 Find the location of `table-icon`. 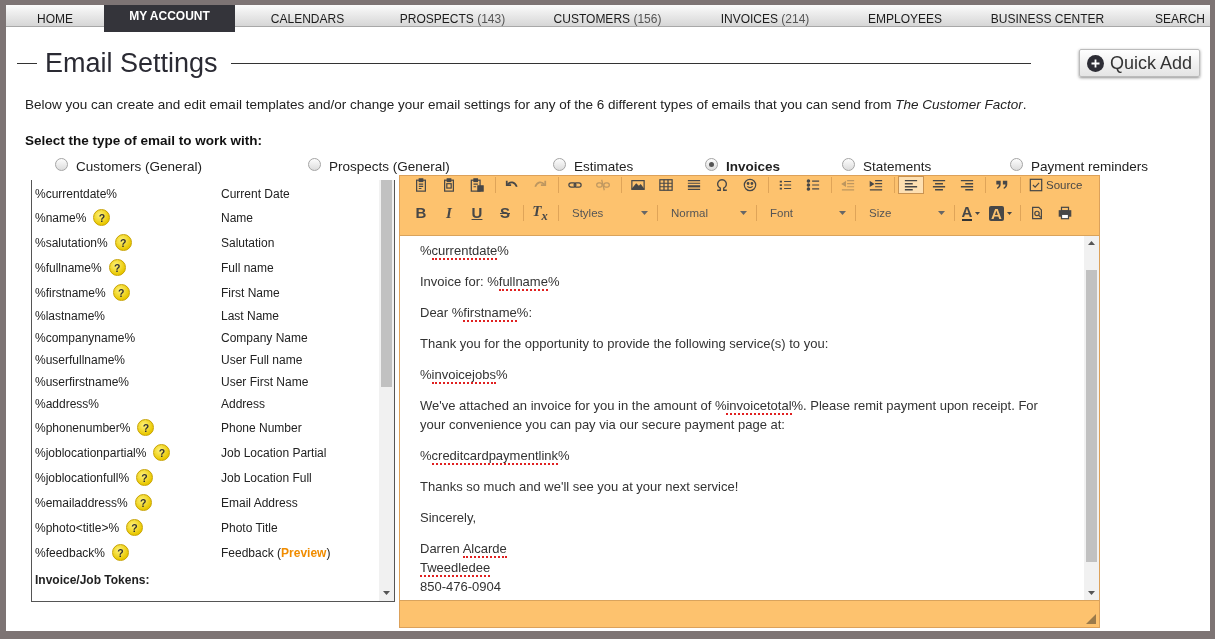

table-icon is located at coordinates (666, 185).